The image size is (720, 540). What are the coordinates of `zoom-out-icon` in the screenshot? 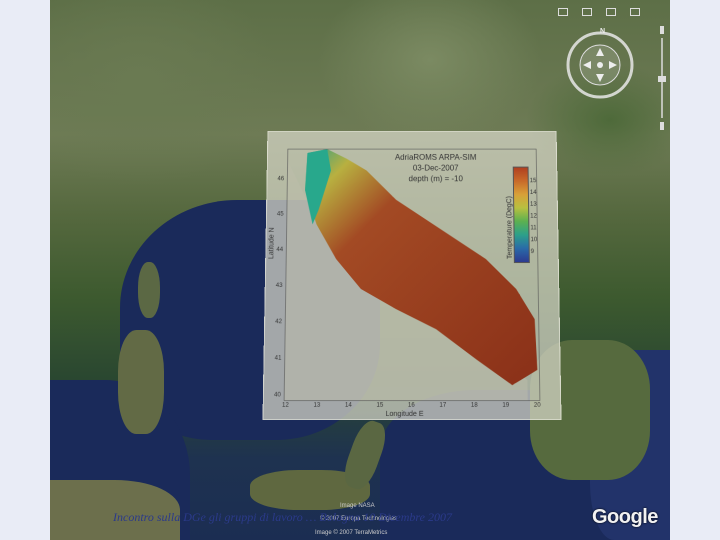 It's located at (662, 126).